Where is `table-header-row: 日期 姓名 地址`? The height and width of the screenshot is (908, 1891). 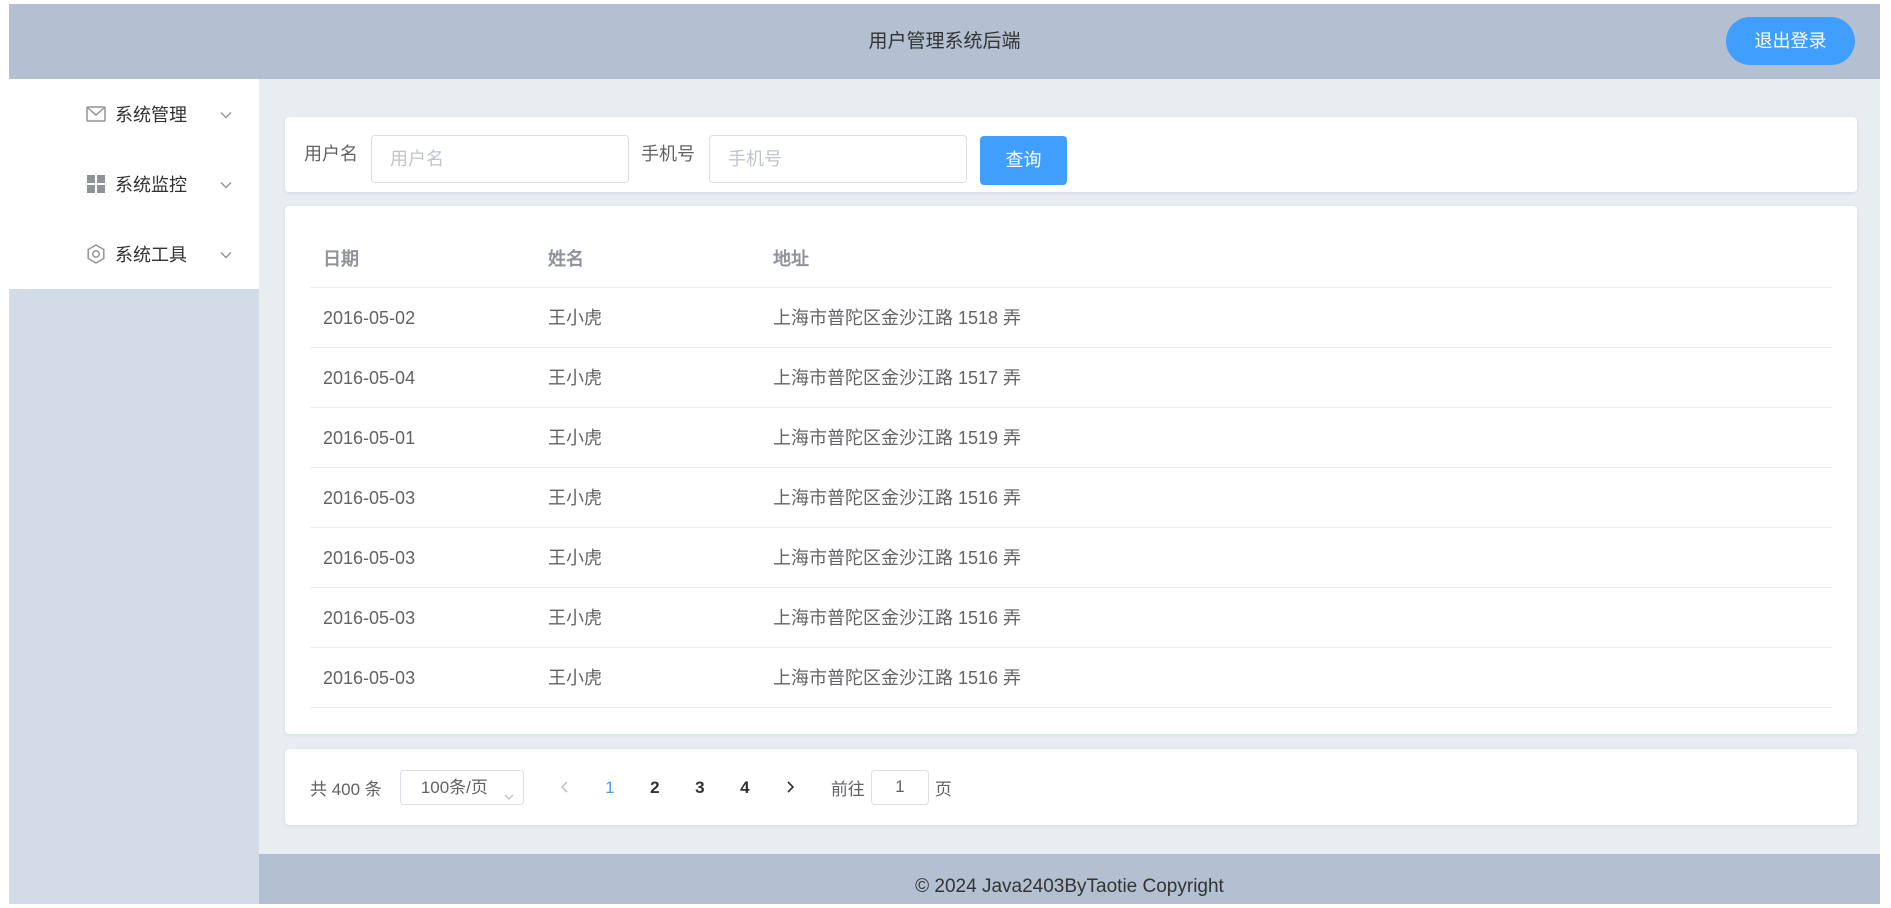
table-header-row: 日期 姓名 地址 is located at coordinates (1071, 259).